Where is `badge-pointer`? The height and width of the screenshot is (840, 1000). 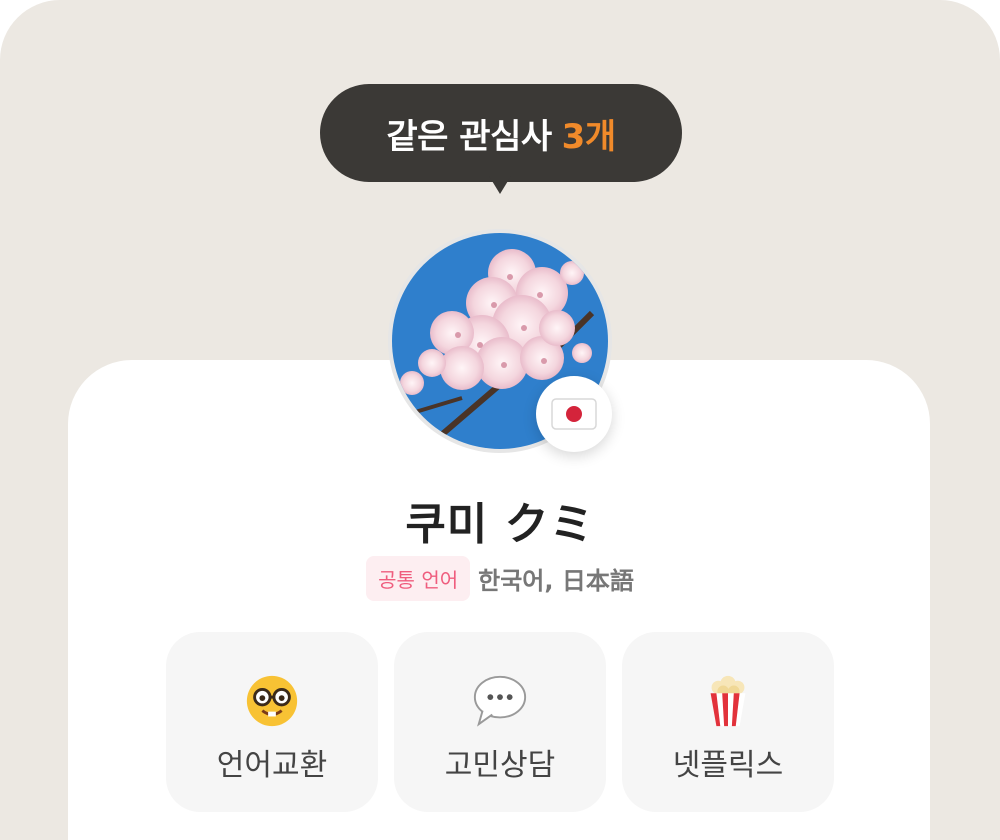 badge-pointer is located at coordinates (500, 185).